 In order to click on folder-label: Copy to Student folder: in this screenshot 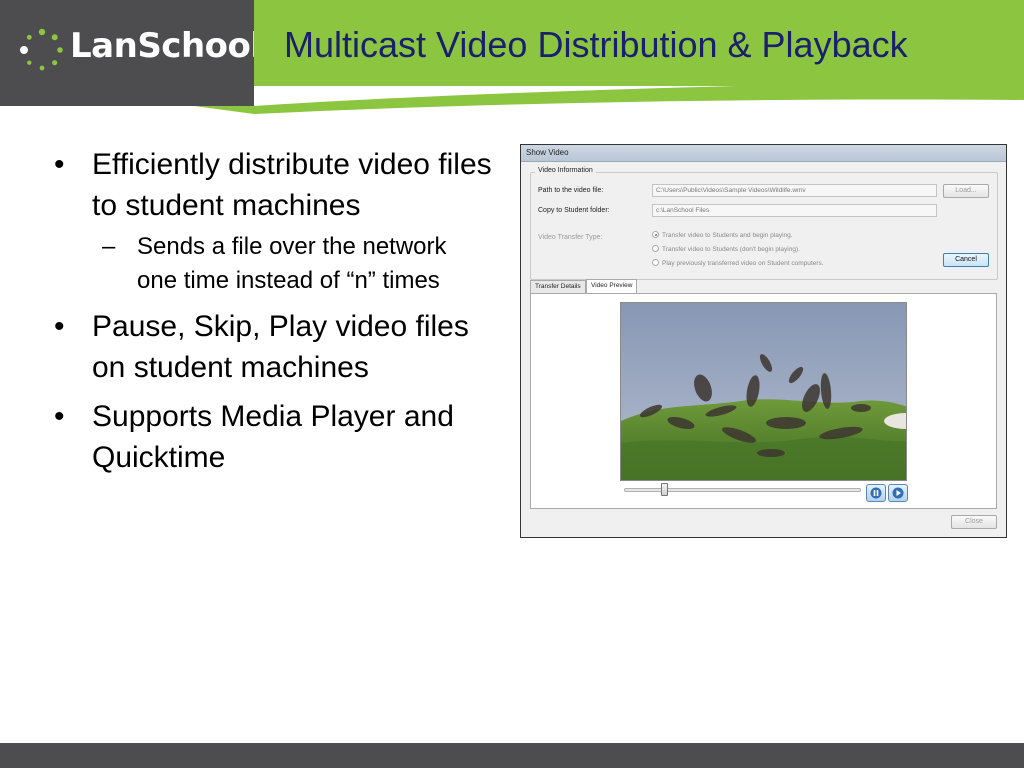, I will do `click(574, 210)`.